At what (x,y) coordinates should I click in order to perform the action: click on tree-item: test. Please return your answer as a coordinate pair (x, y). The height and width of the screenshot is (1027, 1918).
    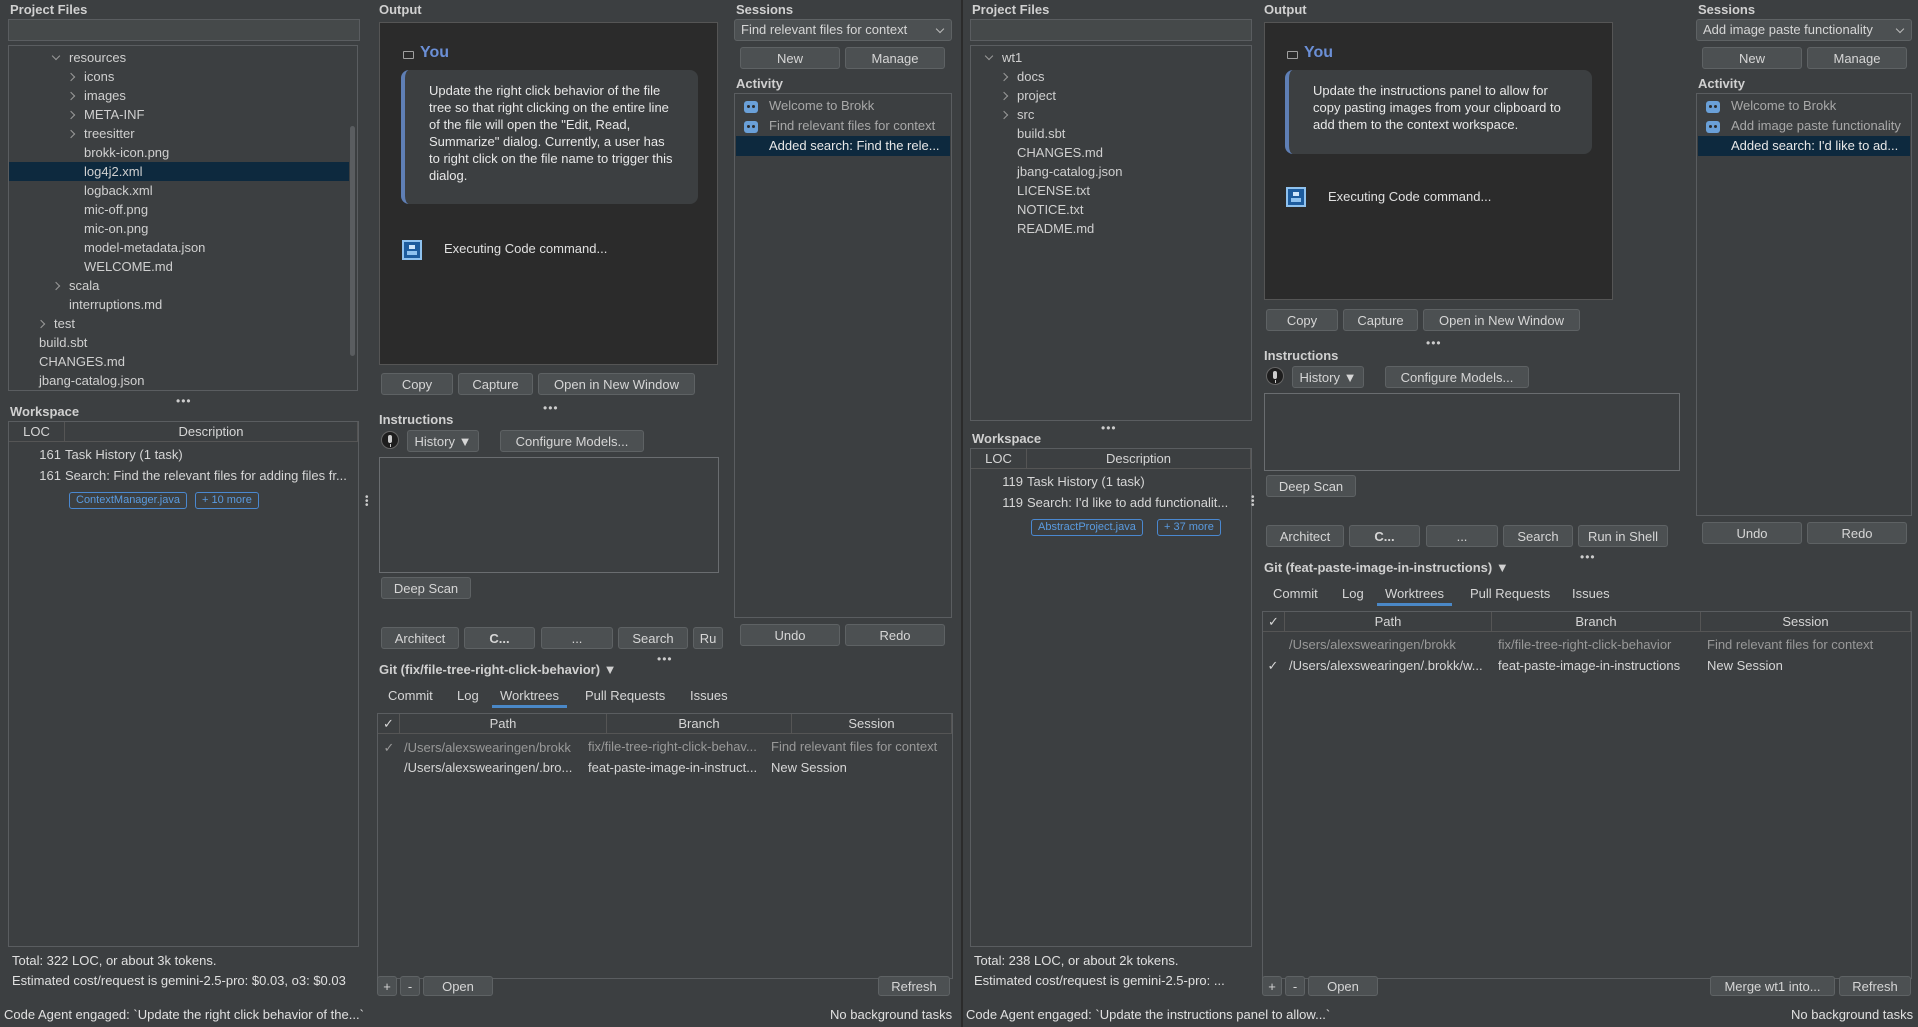
    Looking at the image, I should click on (64, 323).